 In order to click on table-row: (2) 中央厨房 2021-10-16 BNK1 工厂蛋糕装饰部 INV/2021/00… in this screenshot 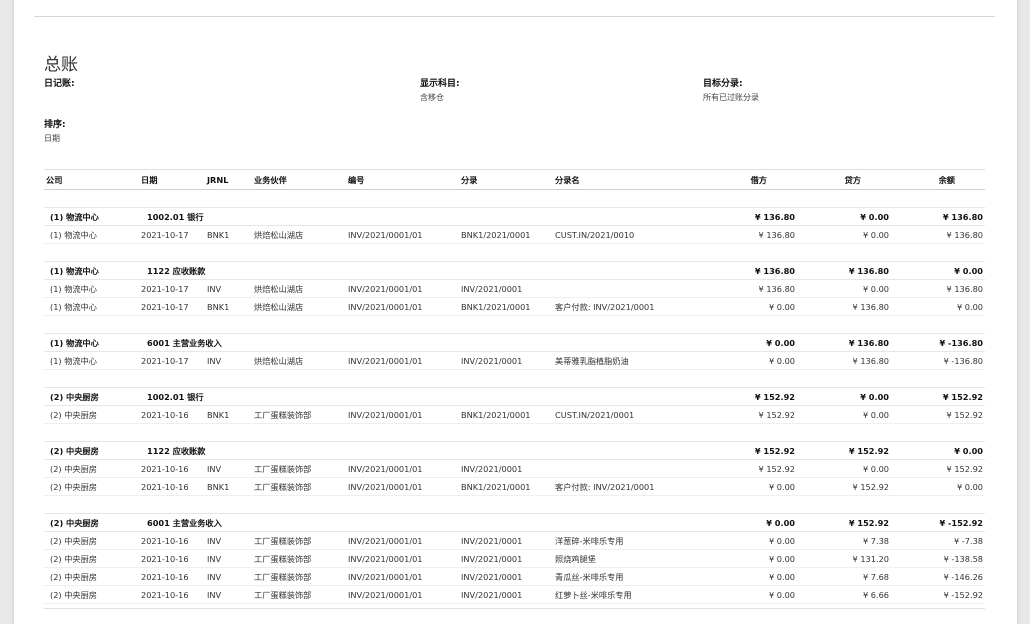, I will do `click(514, 486)`.